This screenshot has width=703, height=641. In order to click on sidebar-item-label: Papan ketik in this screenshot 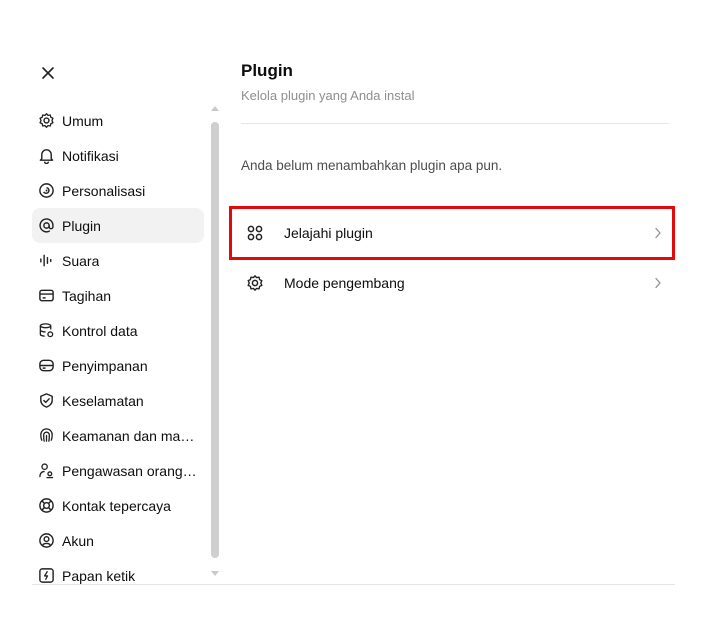, I will do `click(99, 575)`.